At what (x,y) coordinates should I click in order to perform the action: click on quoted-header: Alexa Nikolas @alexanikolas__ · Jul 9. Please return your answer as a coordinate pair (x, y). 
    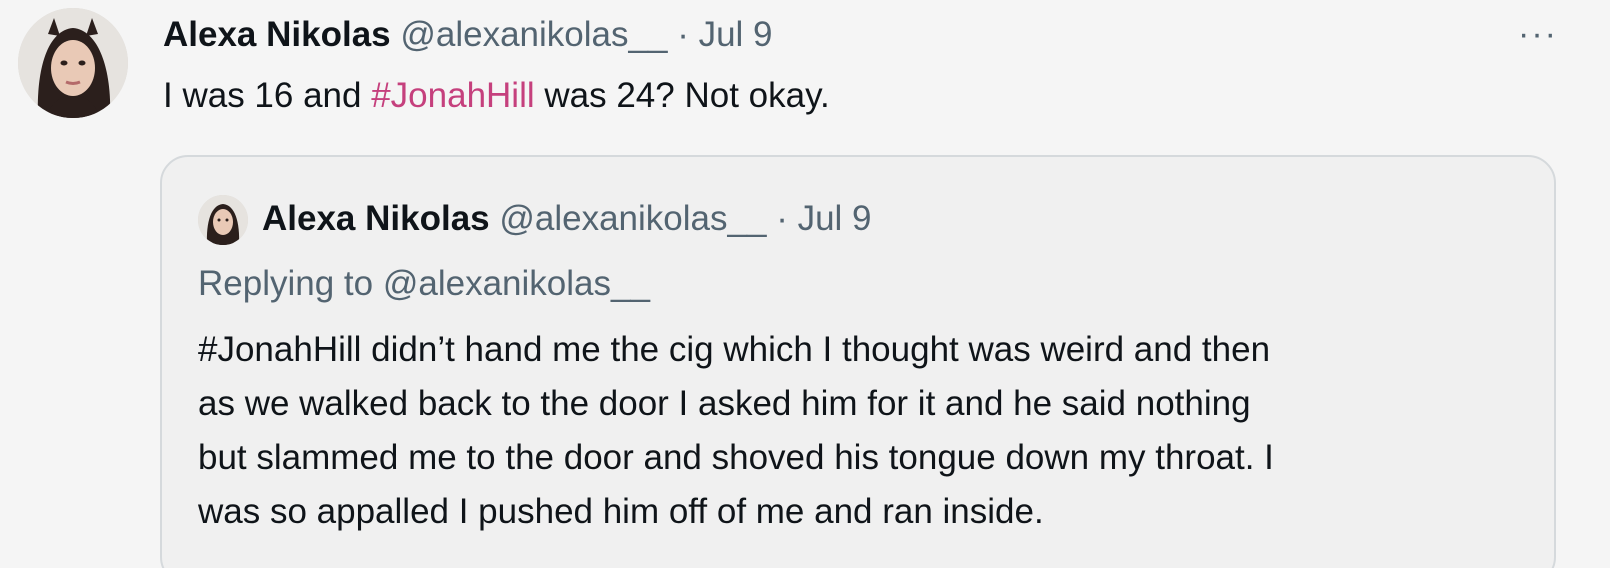
    Looking at the image, I should click on (567, 219).